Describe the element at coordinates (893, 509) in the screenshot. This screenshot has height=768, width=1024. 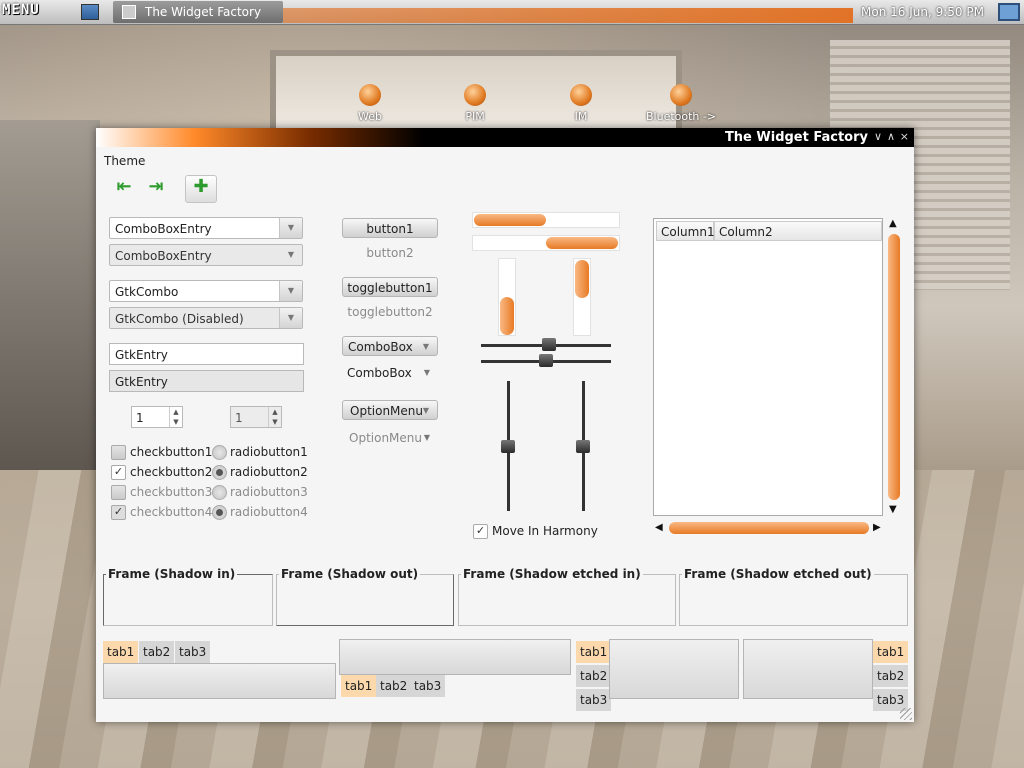
I see `scroll-down-icon: ▼` at that location.